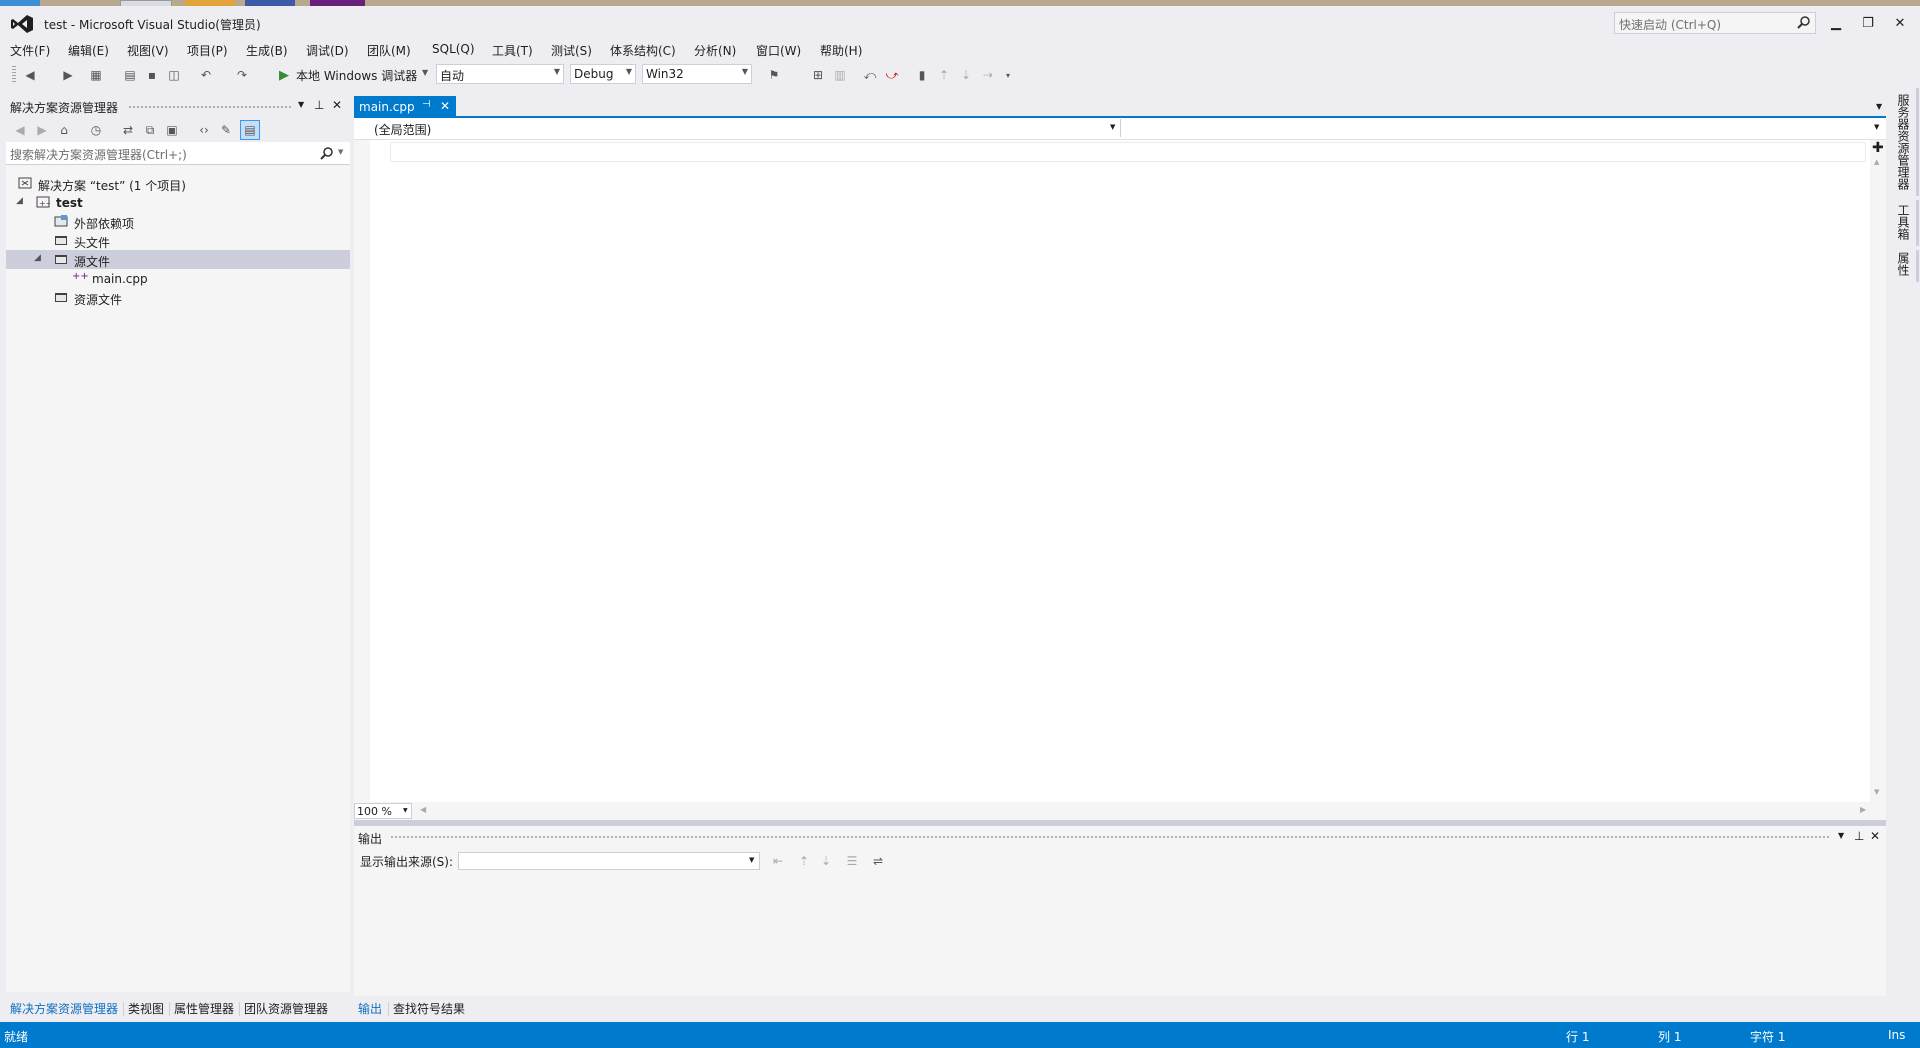 This screenshot has width=1920, height=1048. What do you see at coordinates (96, 75) in the screenshot?
I see `new-project-icon: ▦` at bounding box center [96, 75].